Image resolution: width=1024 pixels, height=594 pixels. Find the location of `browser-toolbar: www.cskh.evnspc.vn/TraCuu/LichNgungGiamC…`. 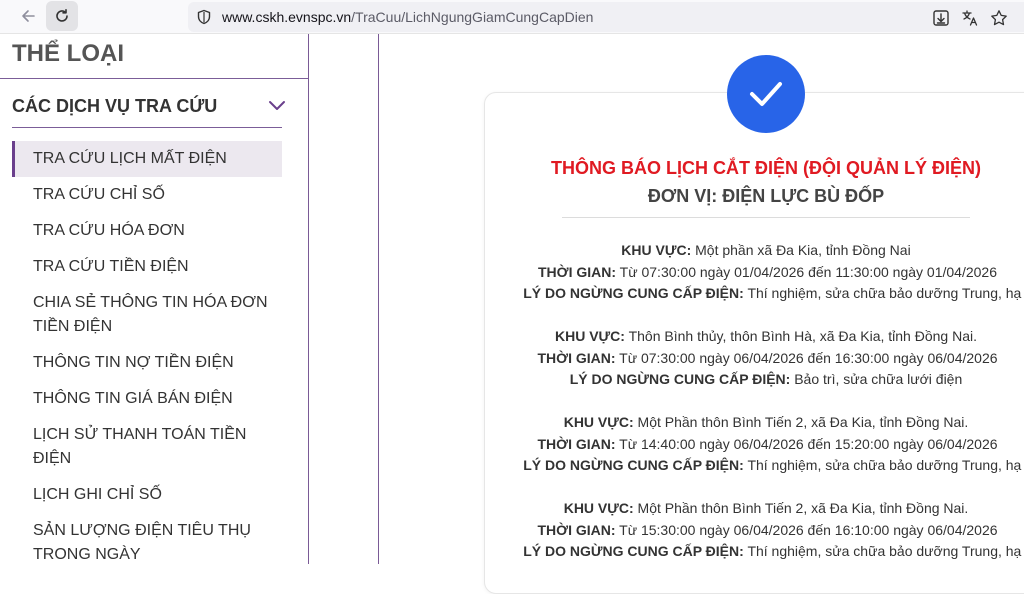

browser-toolbar: www.cskh.evnspc.vn/TraCuu/LichNgungGiamC… is located at coordinates (512, 17).